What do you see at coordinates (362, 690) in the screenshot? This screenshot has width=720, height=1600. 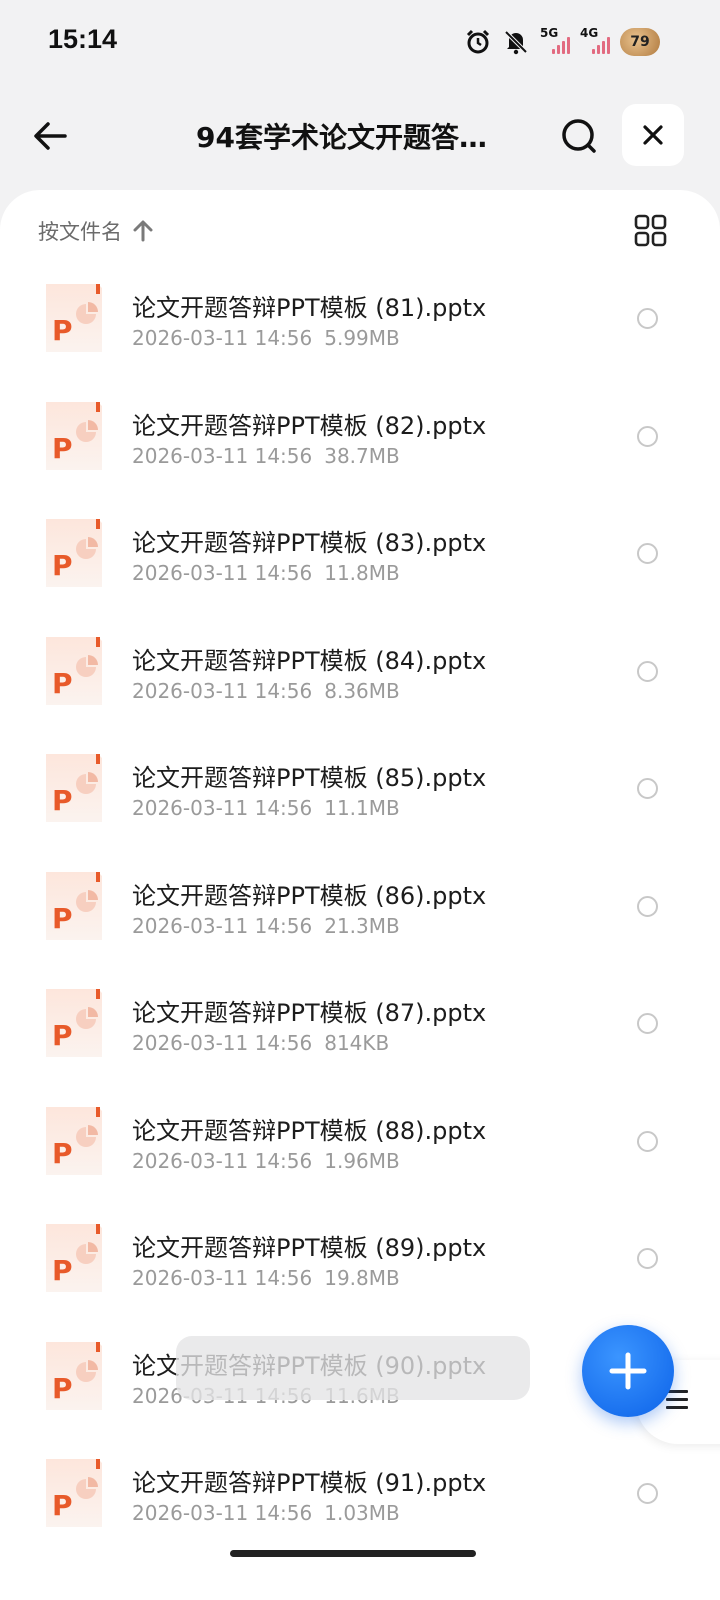 I see `file-size: 8.36MB` at bounding box center [362, 690].